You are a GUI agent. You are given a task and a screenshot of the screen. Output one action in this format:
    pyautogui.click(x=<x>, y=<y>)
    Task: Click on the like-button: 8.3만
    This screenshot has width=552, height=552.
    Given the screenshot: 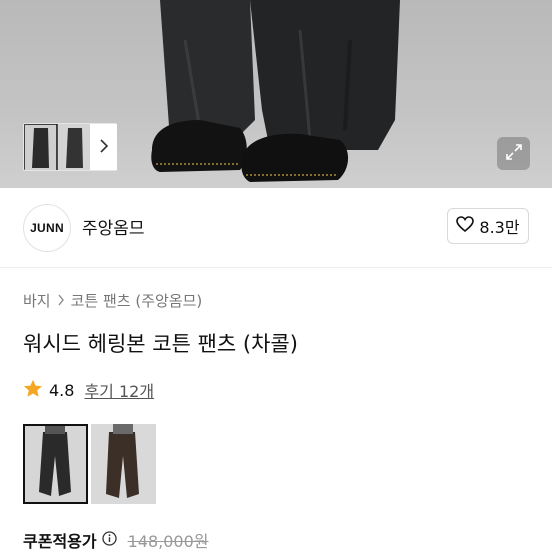 What is the action you would take?
    pyautogui.click(x=488, y=226)
    